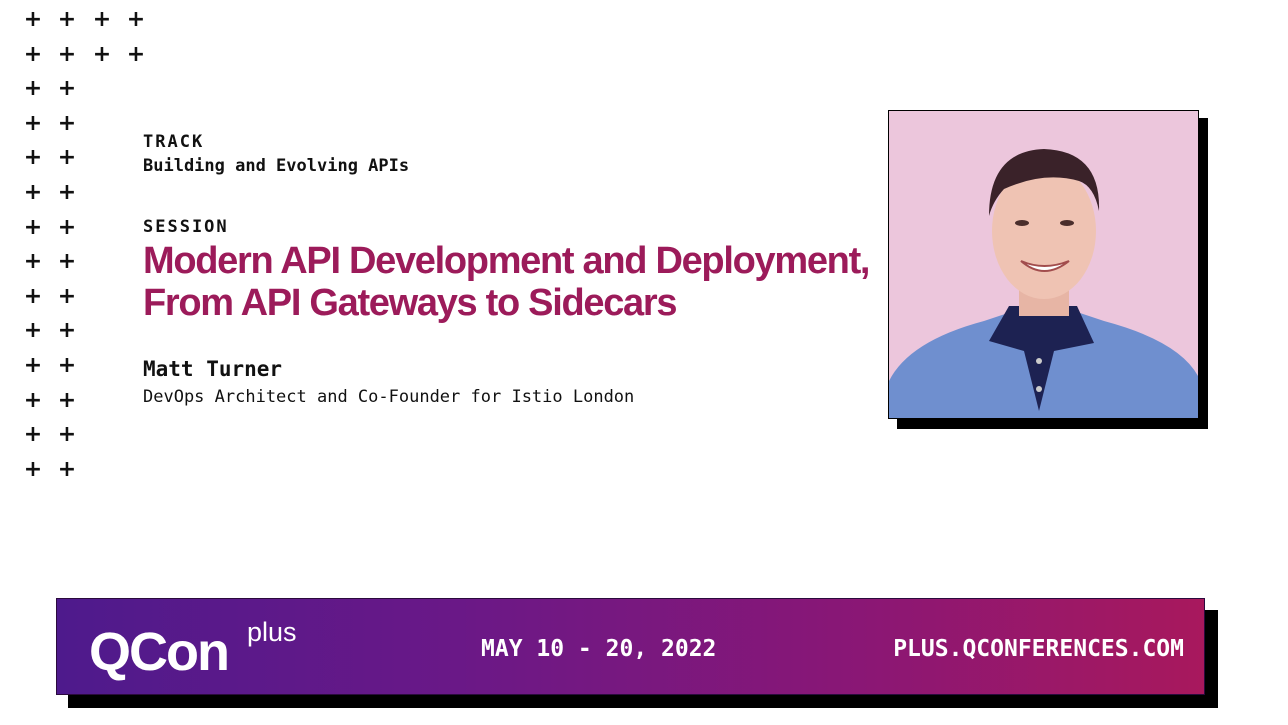 This screenshot has width=1288, height=725. I want to click on qcon-logo-suffix: plus, so click(272, 632).